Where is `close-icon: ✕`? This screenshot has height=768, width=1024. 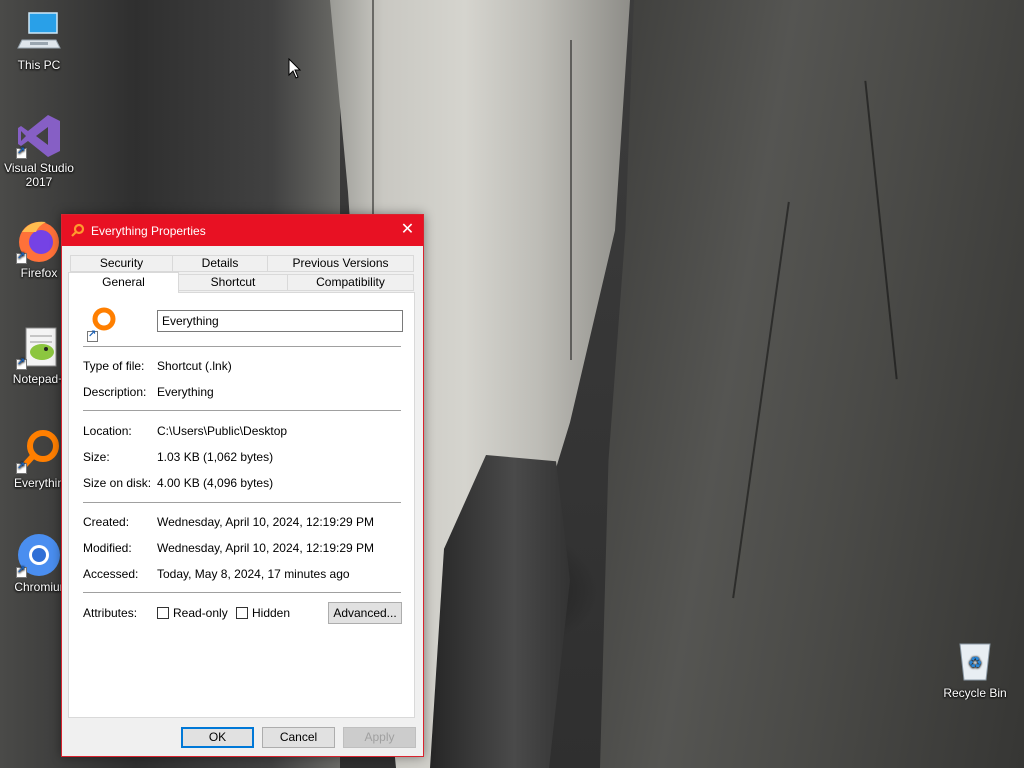
close-icon: ✕ is located at coordinates (407, 229).